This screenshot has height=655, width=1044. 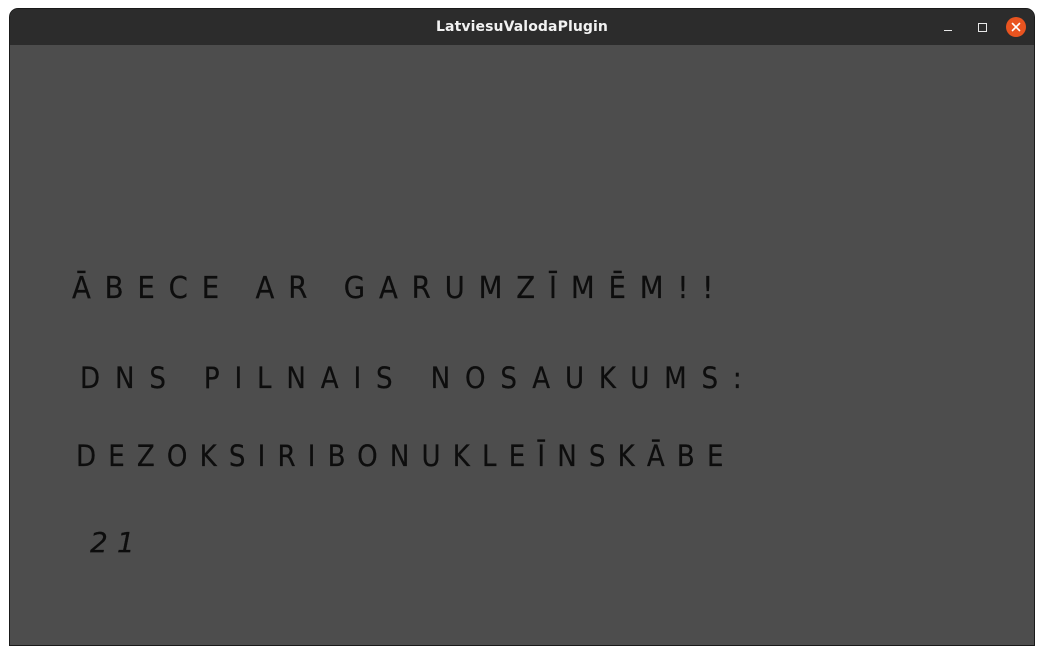 I want to click on close-button, so click(x=1016, y=27).